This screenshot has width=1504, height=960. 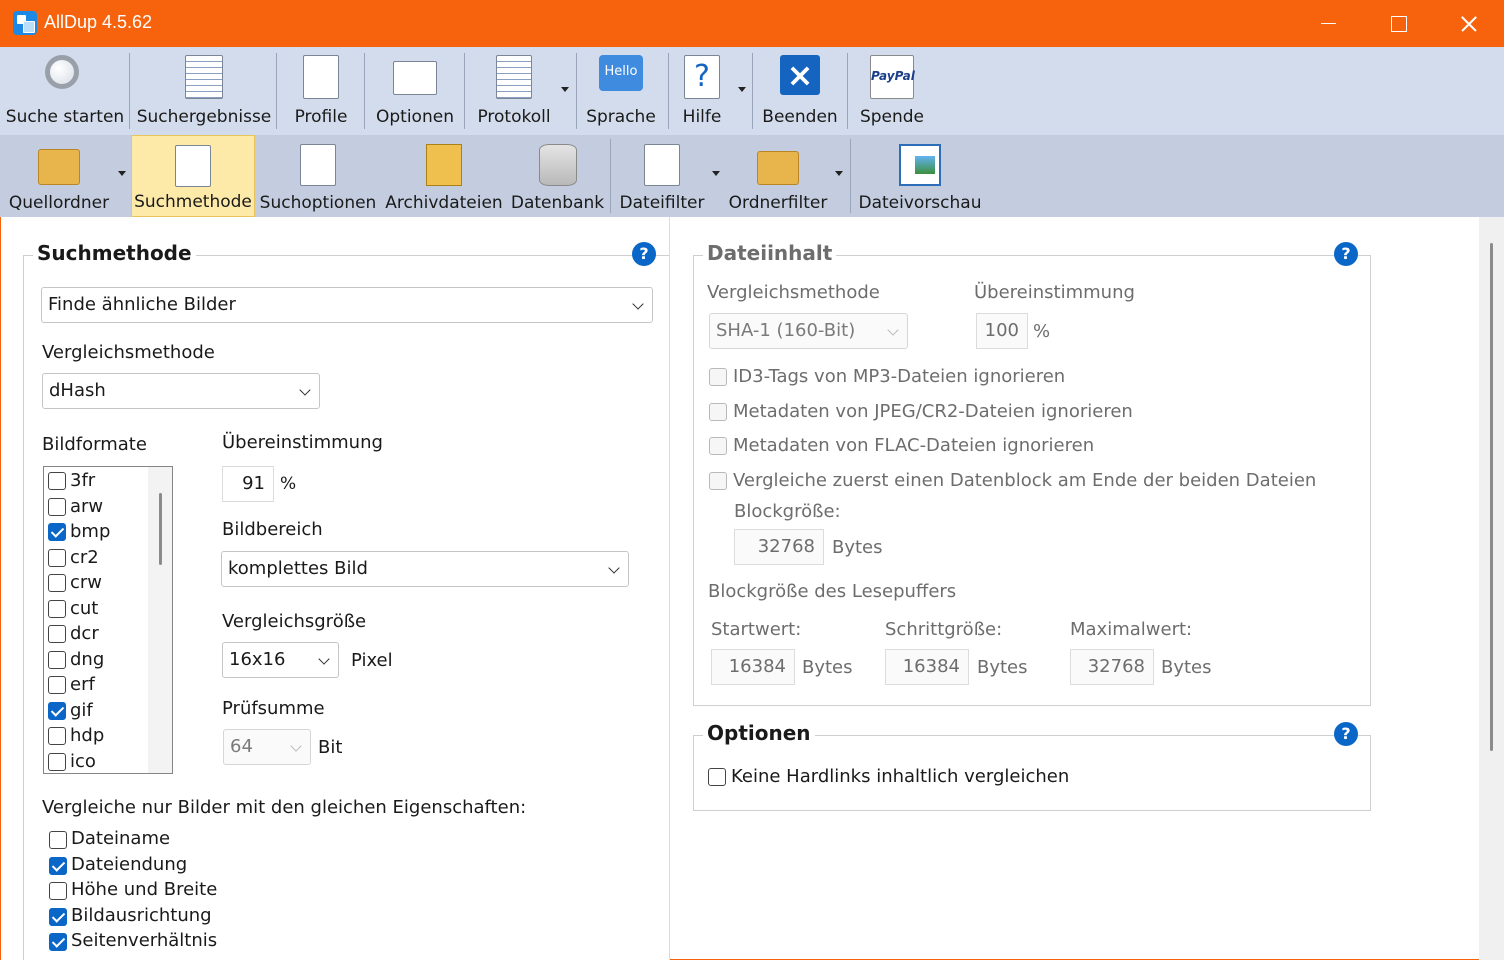 What do you see at coordinates (59, 167) in the screenshot?
I see `folder-search-icon` at bounding box center [59, 167].